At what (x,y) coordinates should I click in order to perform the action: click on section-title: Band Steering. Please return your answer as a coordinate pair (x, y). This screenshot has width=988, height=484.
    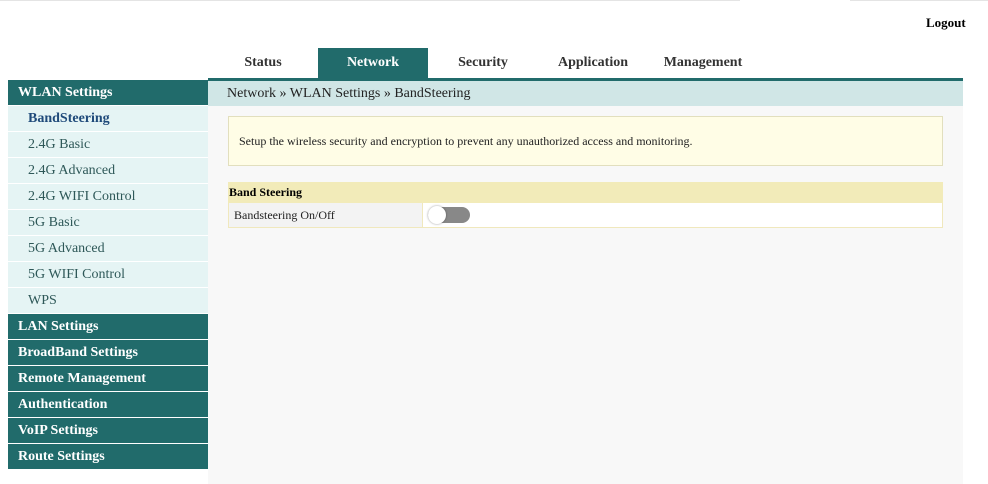
    Looking at the image, I should click on (585, 192).